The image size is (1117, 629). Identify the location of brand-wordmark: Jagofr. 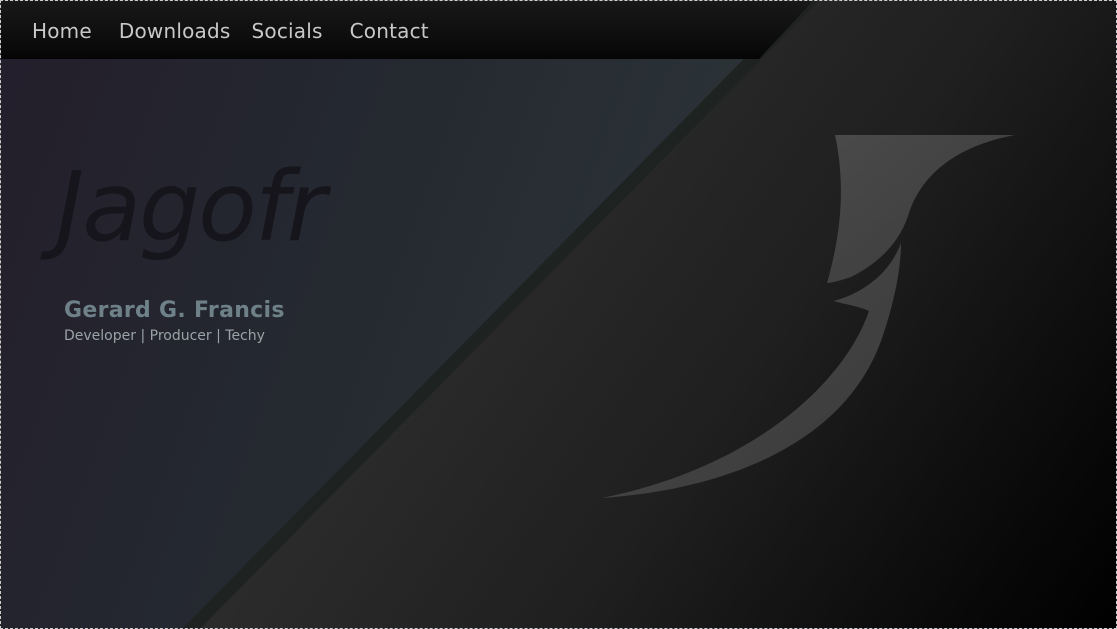
(191, 207).